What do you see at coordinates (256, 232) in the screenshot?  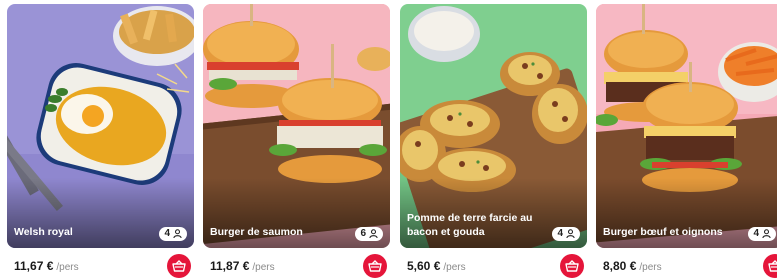 I see `recipe-title: Burger de saumon` at bounding box center [256, 232].